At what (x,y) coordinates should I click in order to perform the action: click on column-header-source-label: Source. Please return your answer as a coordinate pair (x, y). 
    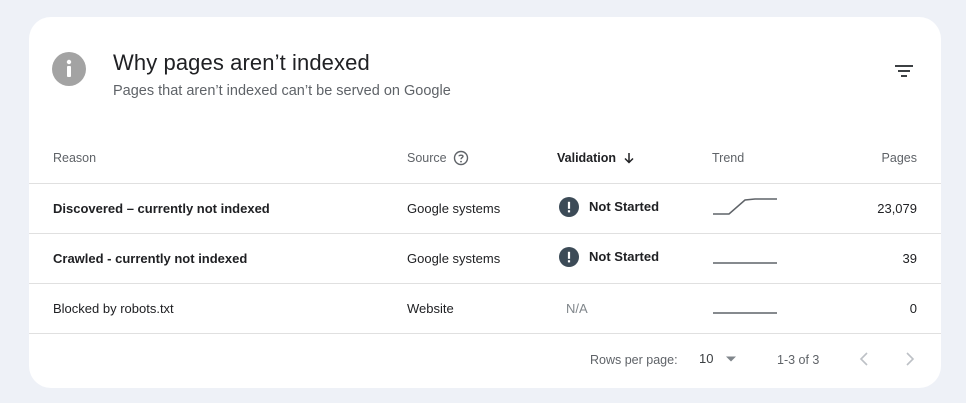
    Looking at the image, I should click on (427, 157).